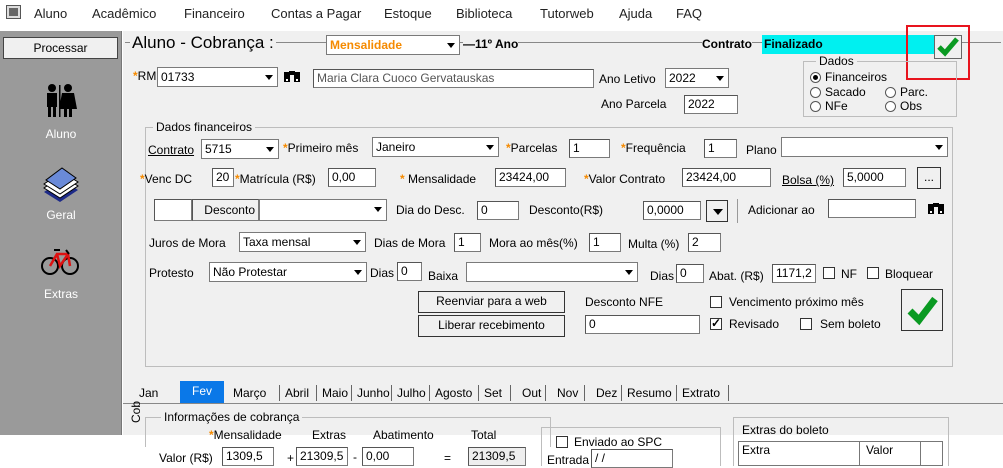 Image resolution: width=1003 pixels, height=468 pixels. I want to click on desconto-nfe-field: 0, so click(642, 324).